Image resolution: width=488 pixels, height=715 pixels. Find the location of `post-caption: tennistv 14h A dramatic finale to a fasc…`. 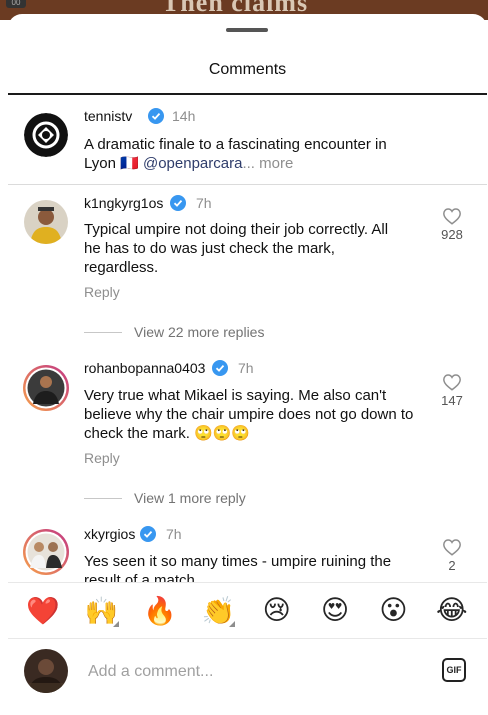

post-caption: tennistv 14h A dramatic finale to a fasc… is located at coordinates (247, 139).